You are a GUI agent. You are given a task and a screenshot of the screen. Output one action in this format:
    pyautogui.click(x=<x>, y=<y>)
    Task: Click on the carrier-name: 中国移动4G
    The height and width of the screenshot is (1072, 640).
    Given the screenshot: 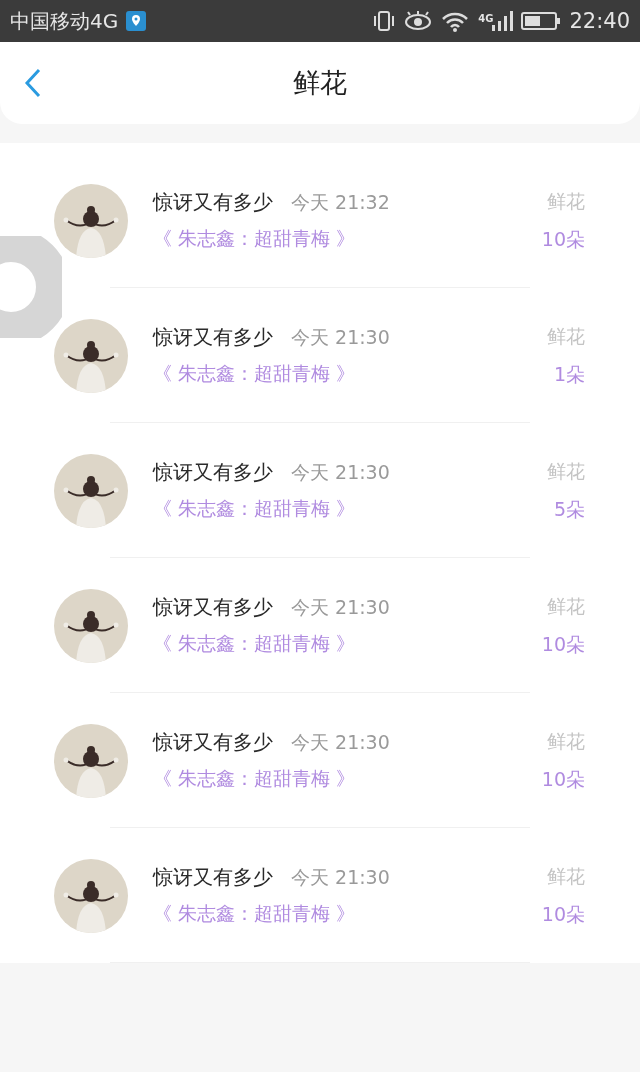 What is the action you would take?
    pyautogui.click(x=64, y=21)
    